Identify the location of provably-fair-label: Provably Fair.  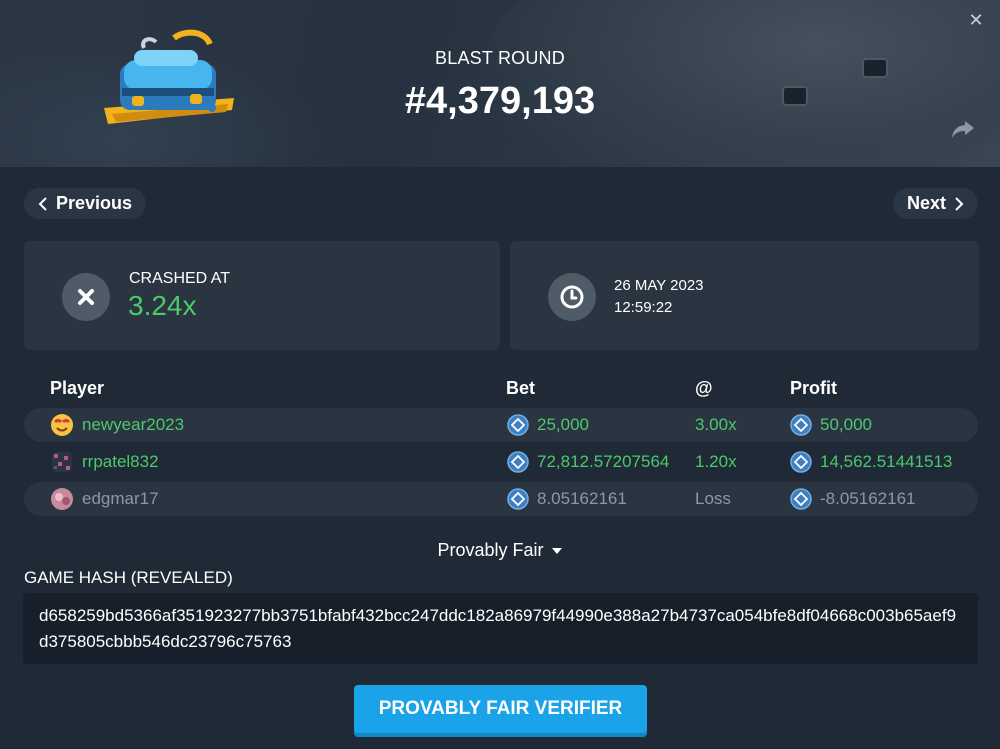
(490, 550).